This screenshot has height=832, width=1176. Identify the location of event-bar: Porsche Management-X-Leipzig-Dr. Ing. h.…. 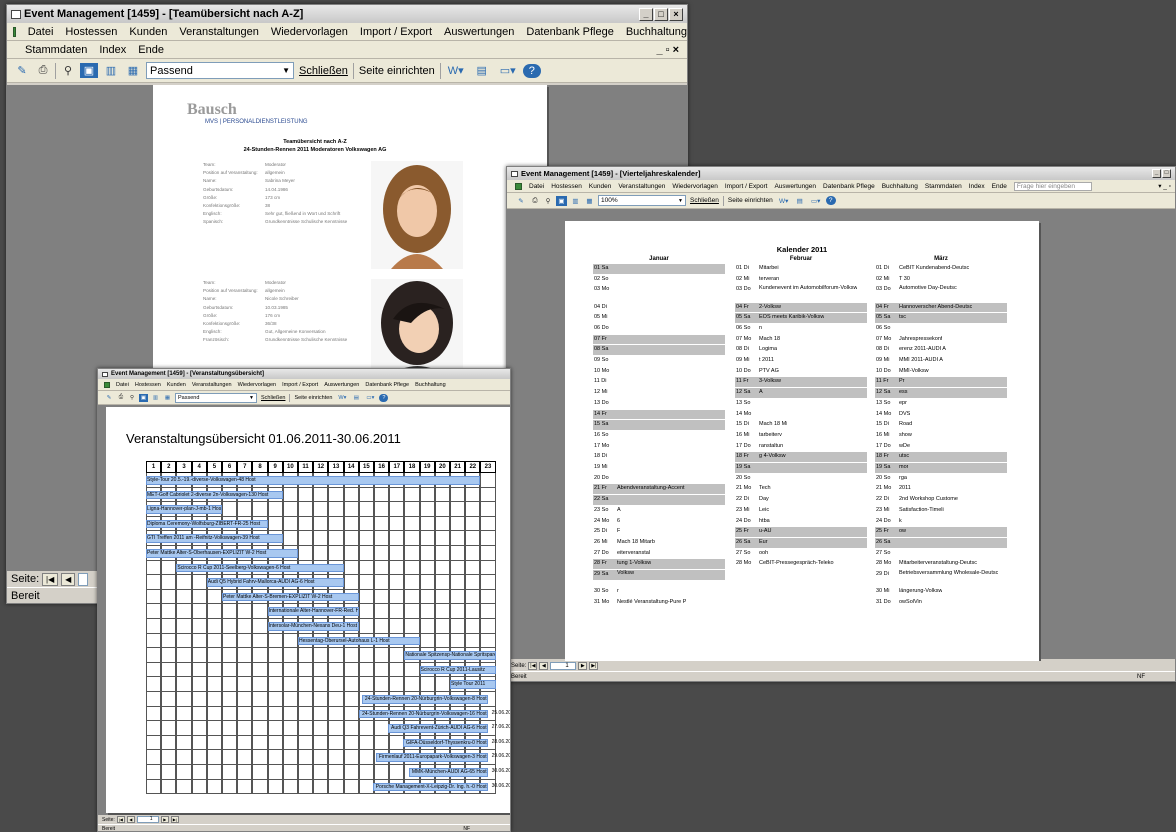
(430, 787).